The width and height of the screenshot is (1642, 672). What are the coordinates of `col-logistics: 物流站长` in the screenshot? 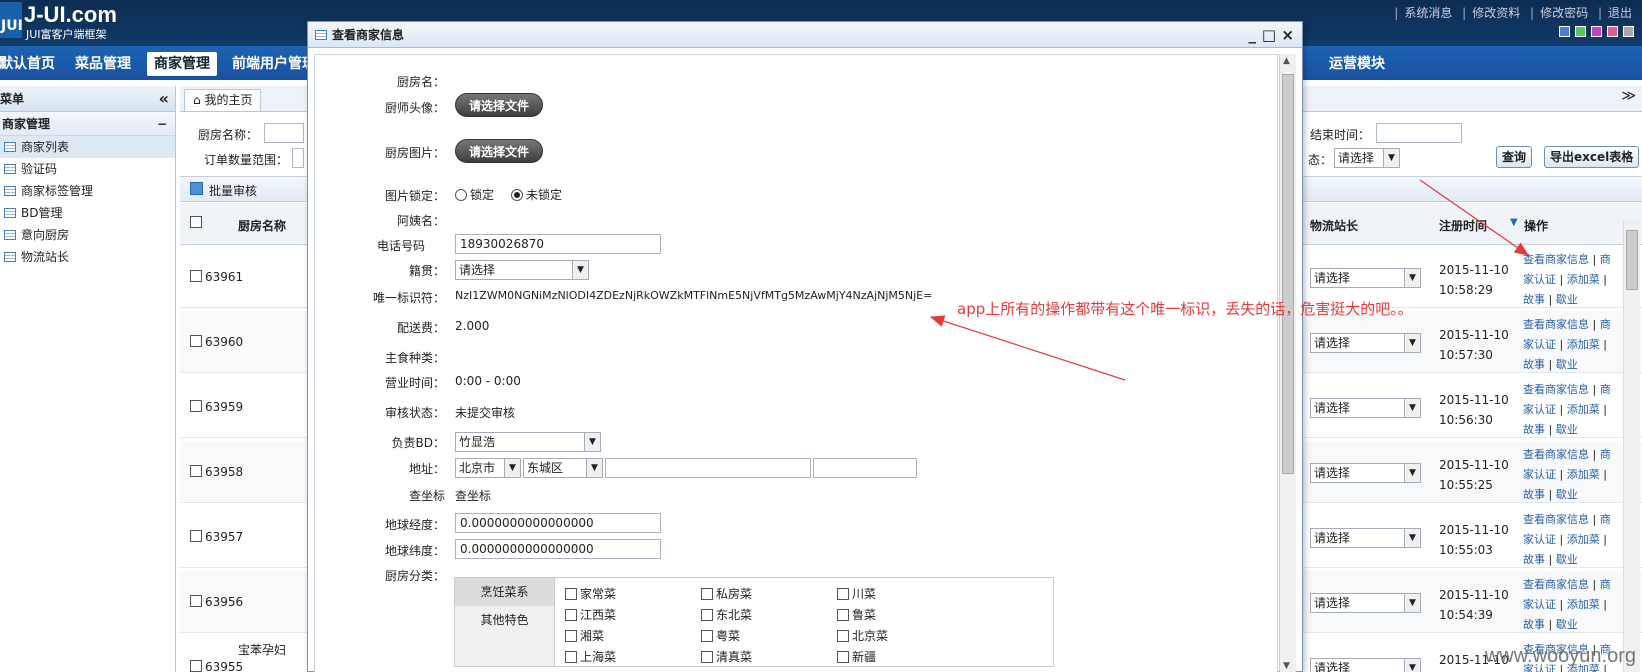 It's located at (1334, 225).